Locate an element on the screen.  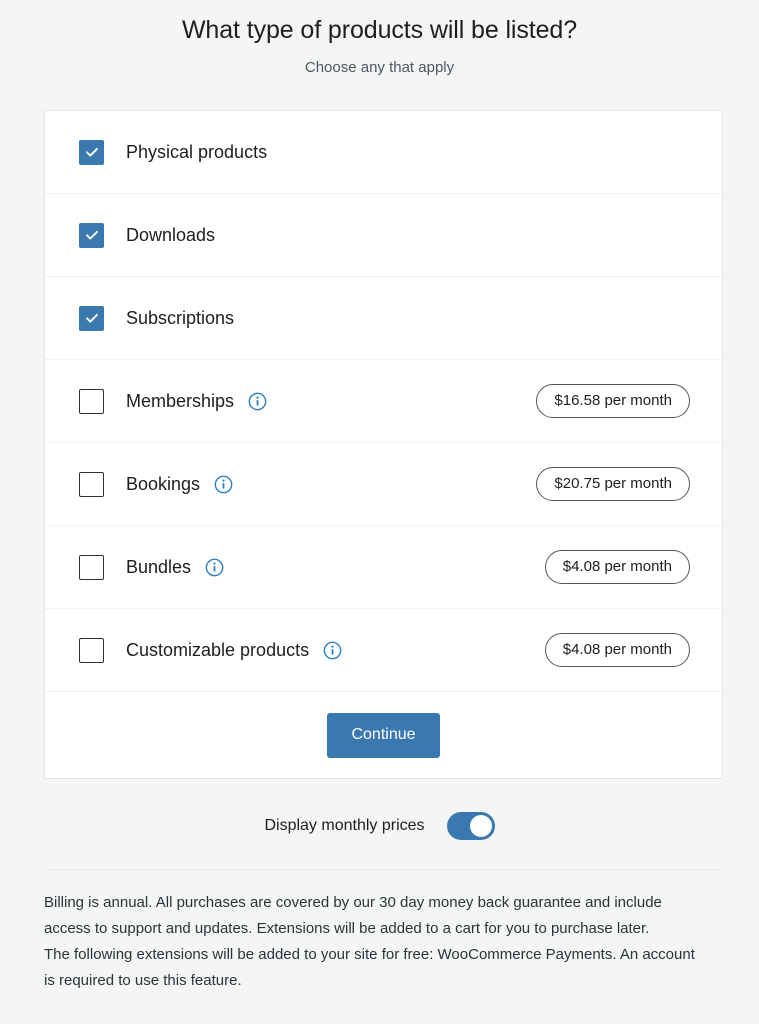
toggle-knob is located at coordinates (480, 826).